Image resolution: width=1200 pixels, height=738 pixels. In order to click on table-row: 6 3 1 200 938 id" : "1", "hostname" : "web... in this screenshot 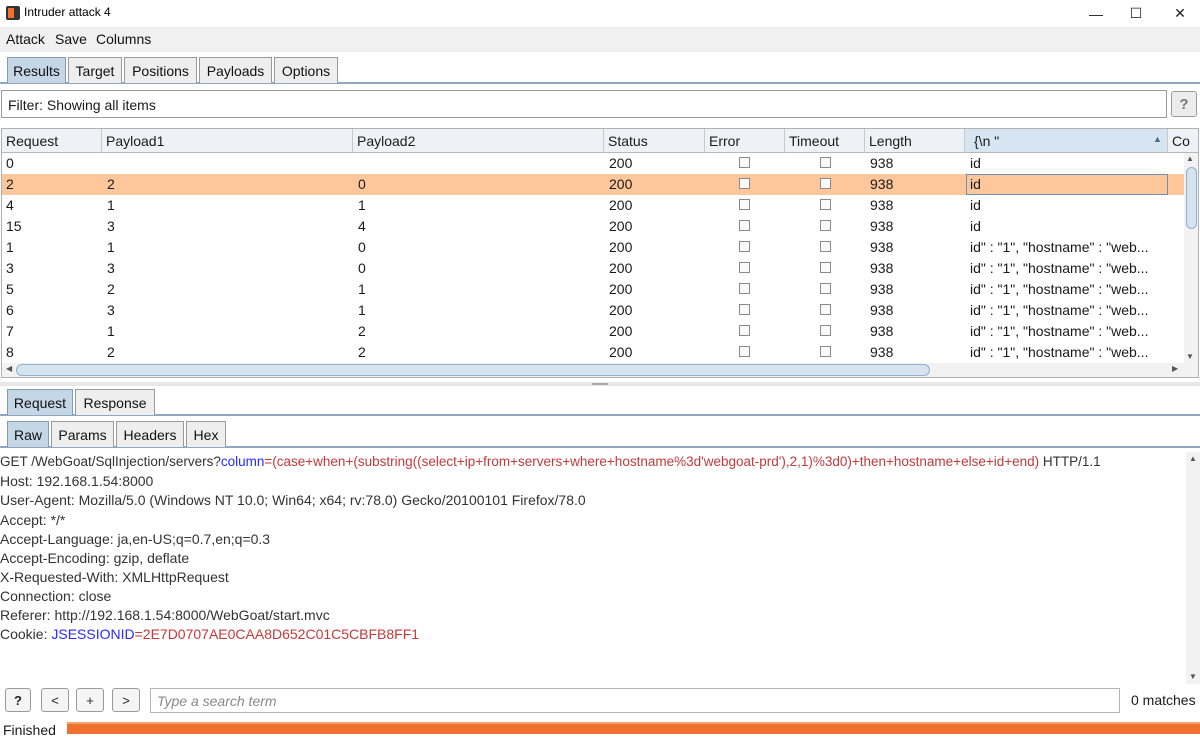, I will do `click(593, 310)`.